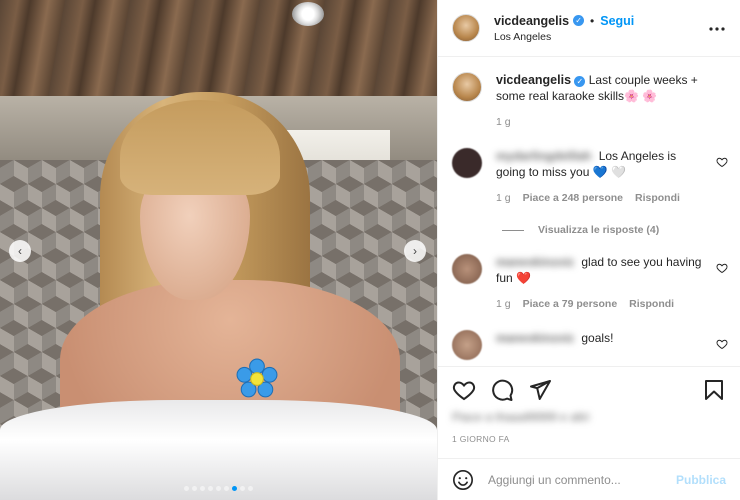  Describe the element at coordinates (218, 450) in the screenshot. I see `photo-bedsheet` at that location.